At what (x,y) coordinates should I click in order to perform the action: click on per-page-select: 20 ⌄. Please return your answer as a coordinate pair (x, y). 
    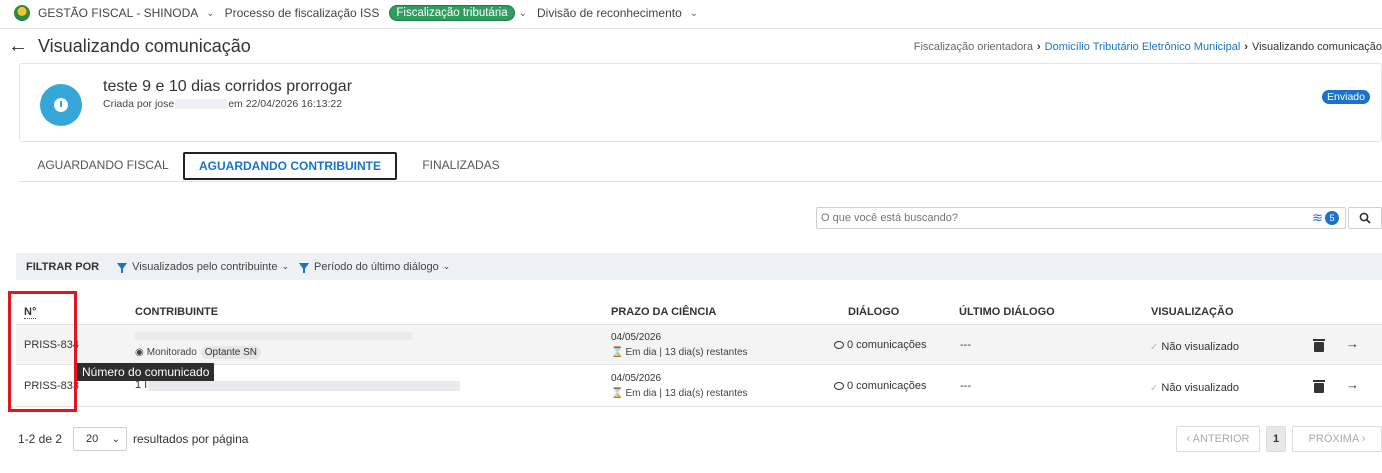
    Looking at the image, I should click on (100, 439).